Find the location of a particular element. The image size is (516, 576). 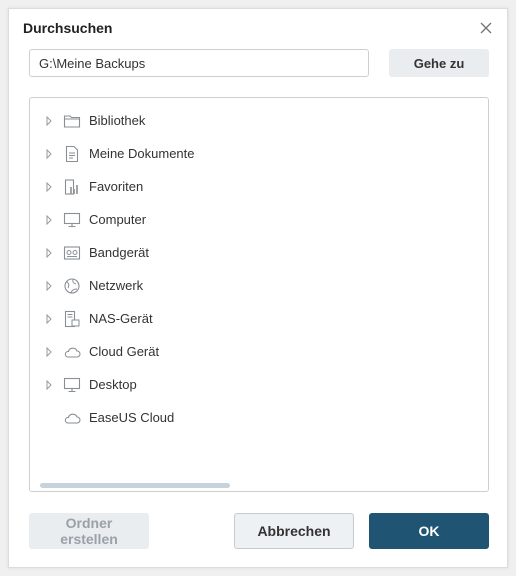

tree-item-meine-dokumente: Meine Dokumente is located at coordinates (250, 154).